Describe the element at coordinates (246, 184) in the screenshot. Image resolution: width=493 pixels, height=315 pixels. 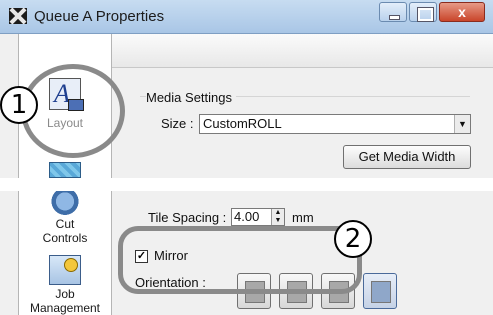
I see `screenshot-break` at that location.